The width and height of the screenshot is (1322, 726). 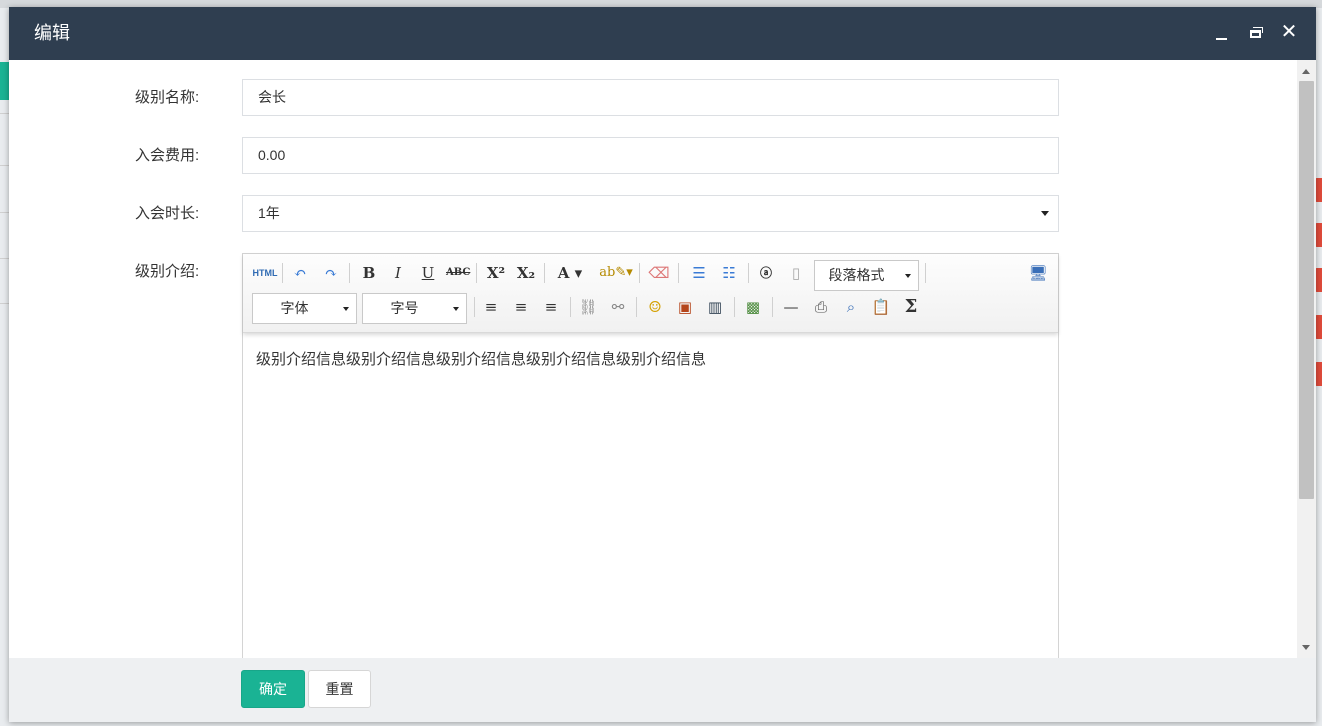 What do you see at coordinates (331, 273) in the screenshot?
I see `redo-icon: ↷` at bounding box center [331, 273].